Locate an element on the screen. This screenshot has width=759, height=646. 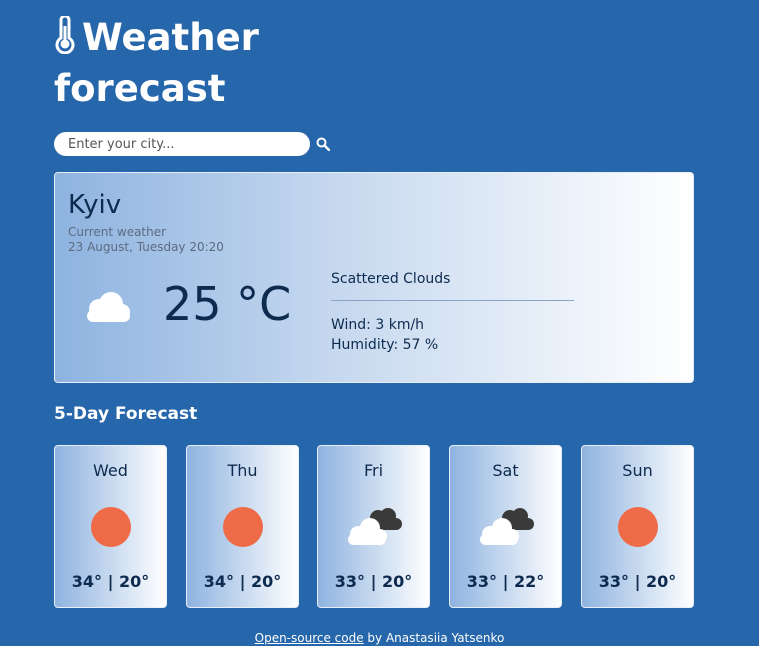
app-title: Weather forecast is located at coordinates (184, 63).